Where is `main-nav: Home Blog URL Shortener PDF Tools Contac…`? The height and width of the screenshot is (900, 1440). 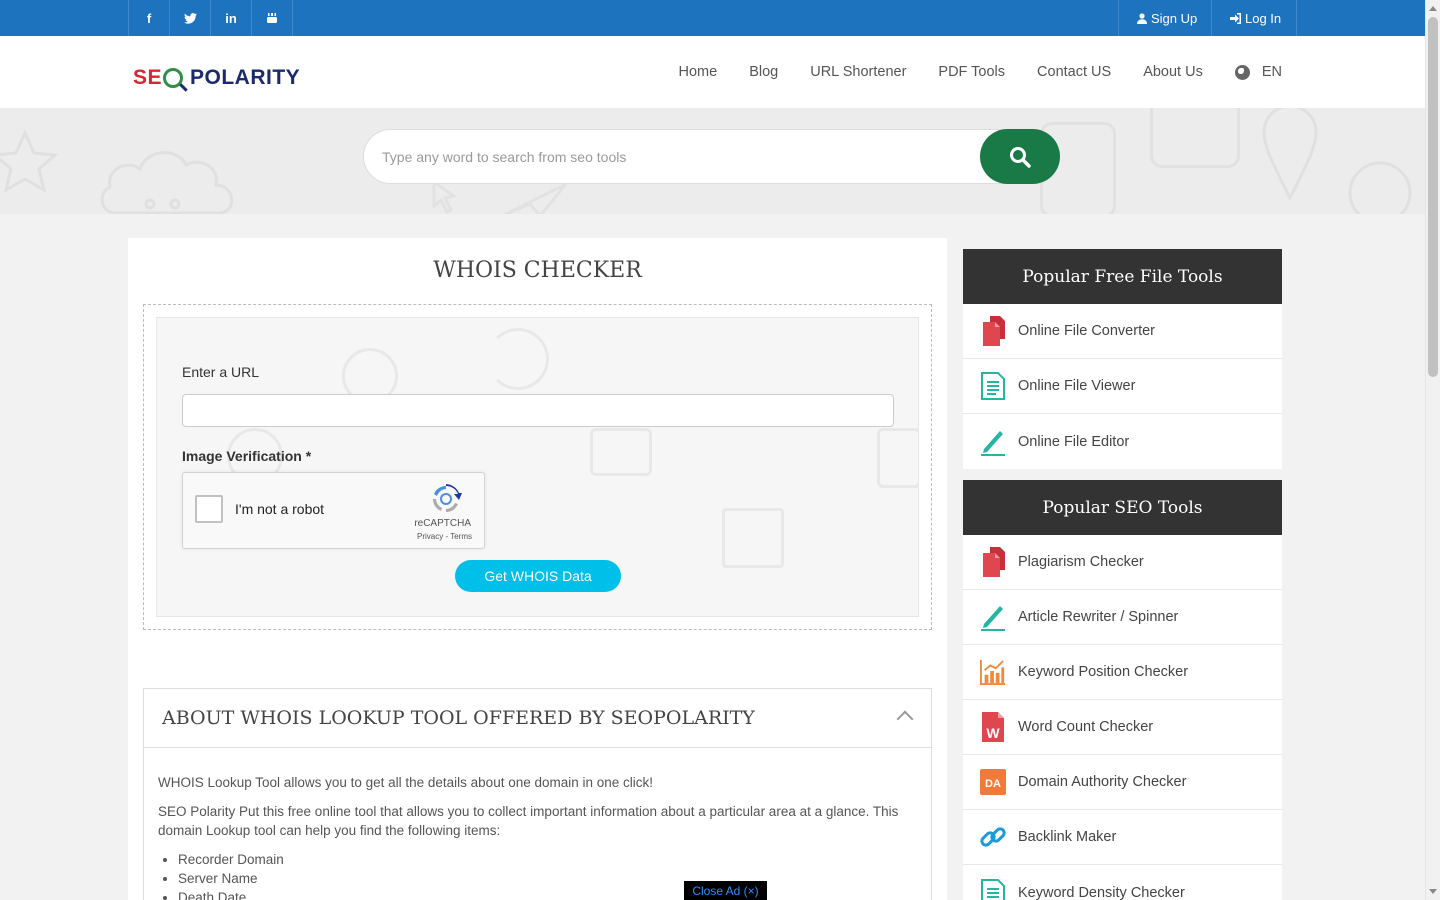 main-nav: Home Blog URL Shortener PDF Tools Contac… is located at coordinates (965, 72).